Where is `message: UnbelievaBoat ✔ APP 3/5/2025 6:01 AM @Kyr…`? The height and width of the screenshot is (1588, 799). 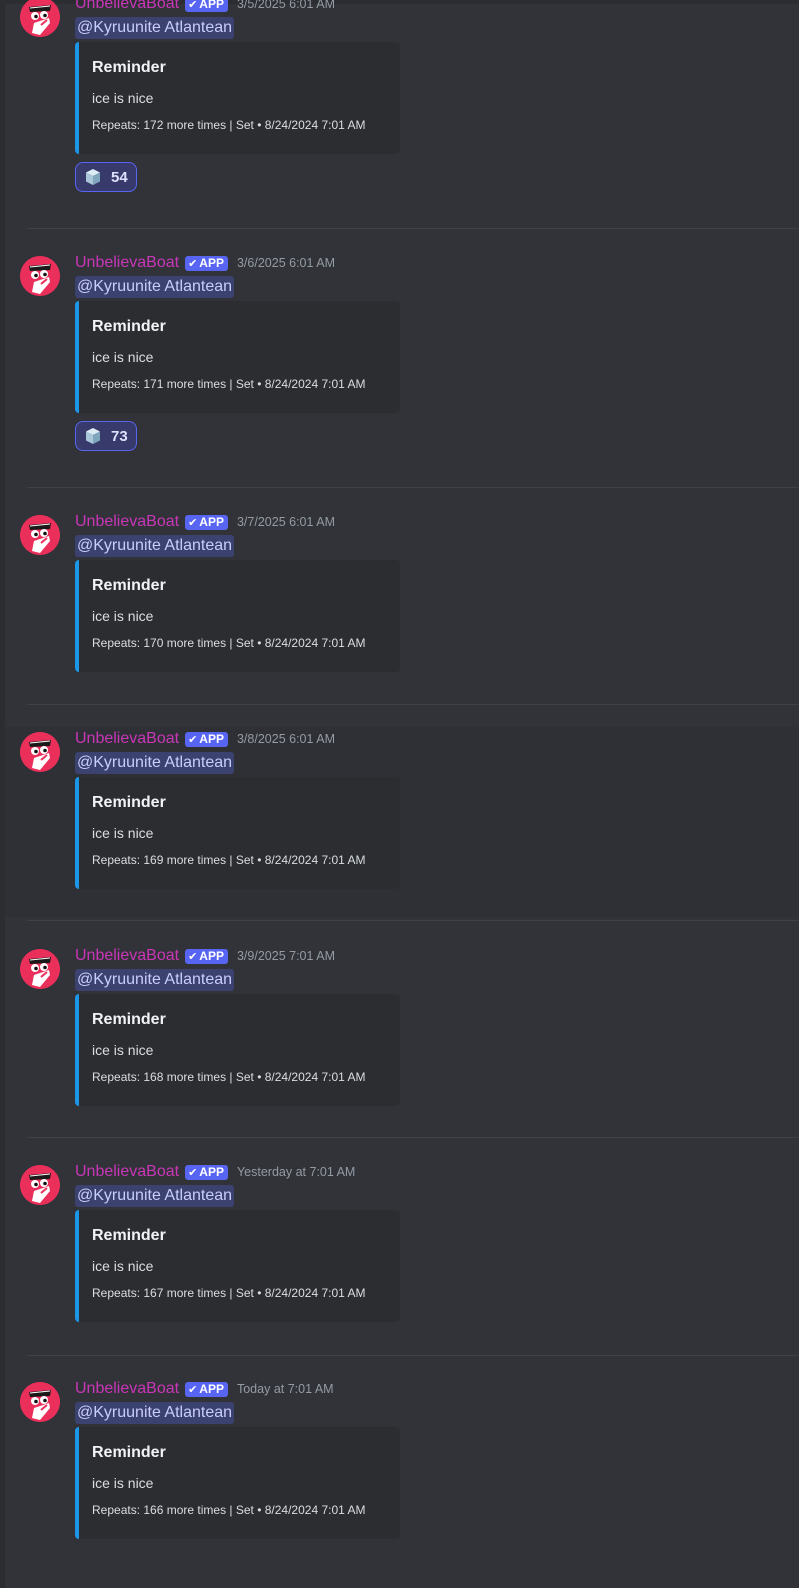 message: UnbelievaBoat ✔ APP 3/5/2025 6:01 AM @Kyr… is located at coordinates (402, 106).